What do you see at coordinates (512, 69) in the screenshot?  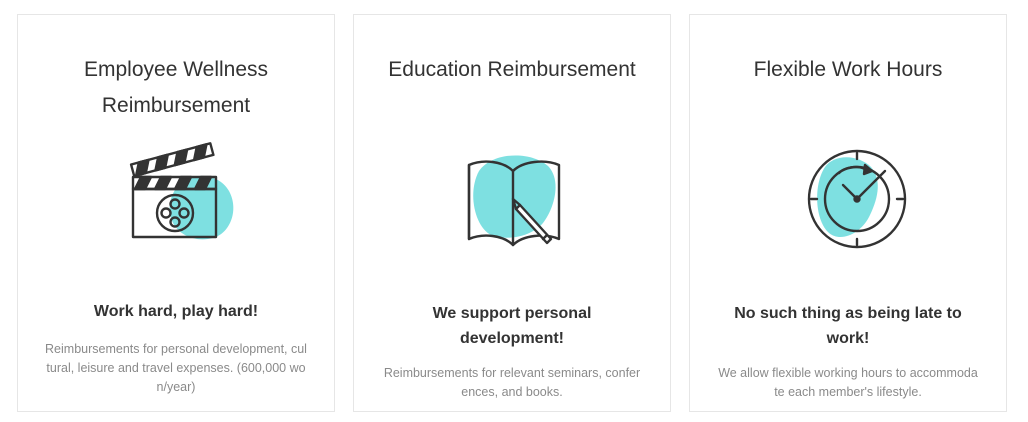 I see `card-title: Education Reimbursement` at bounding box center [512, 69].